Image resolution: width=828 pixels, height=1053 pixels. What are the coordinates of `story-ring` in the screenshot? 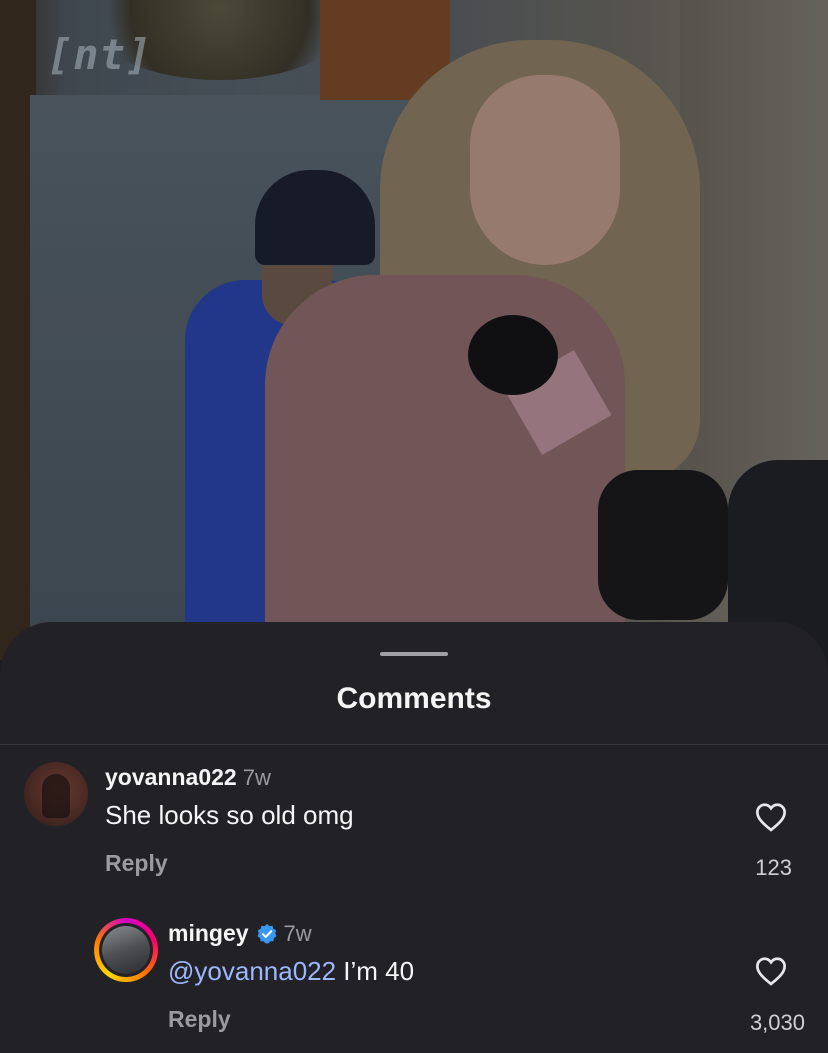 It's located at (126, 950).